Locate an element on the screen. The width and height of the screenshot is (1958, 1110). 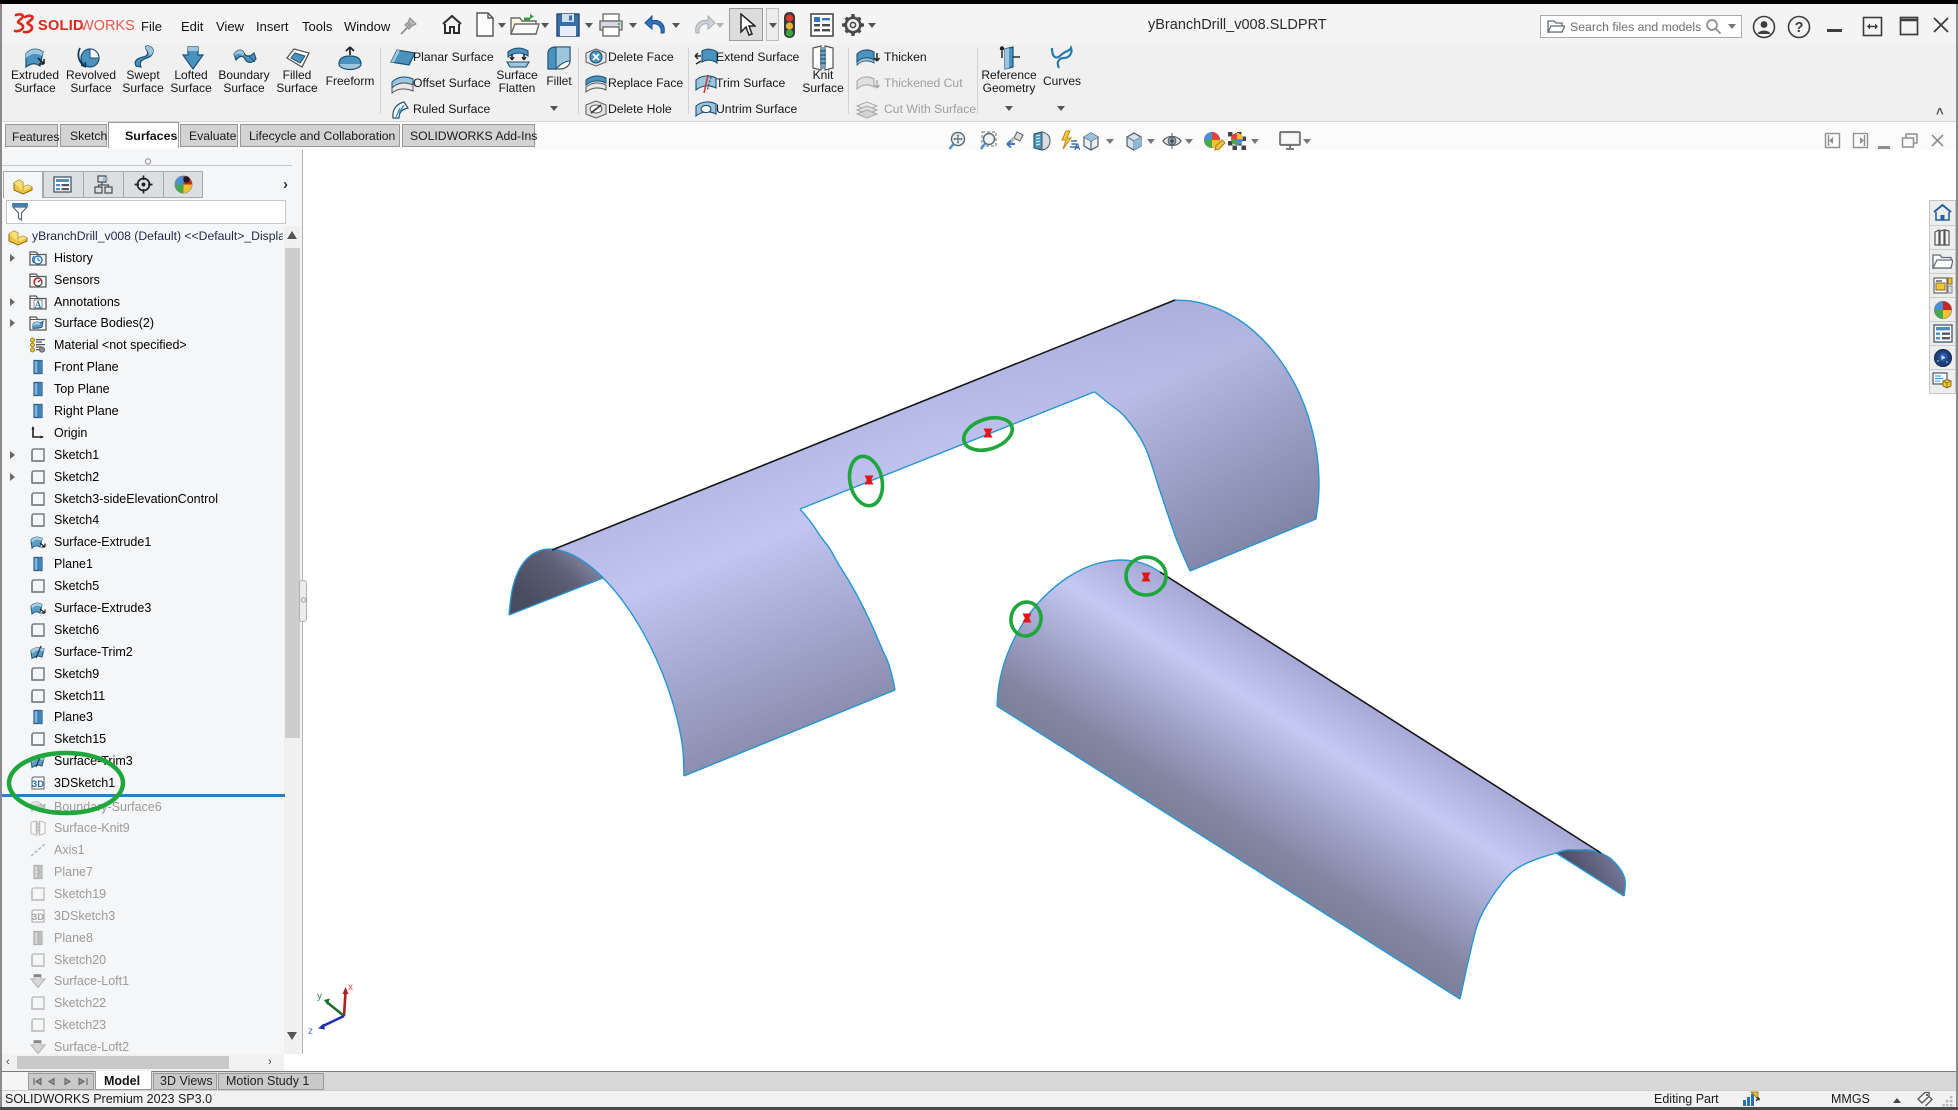
svg-text: z is located at coordinates (310, 1031).